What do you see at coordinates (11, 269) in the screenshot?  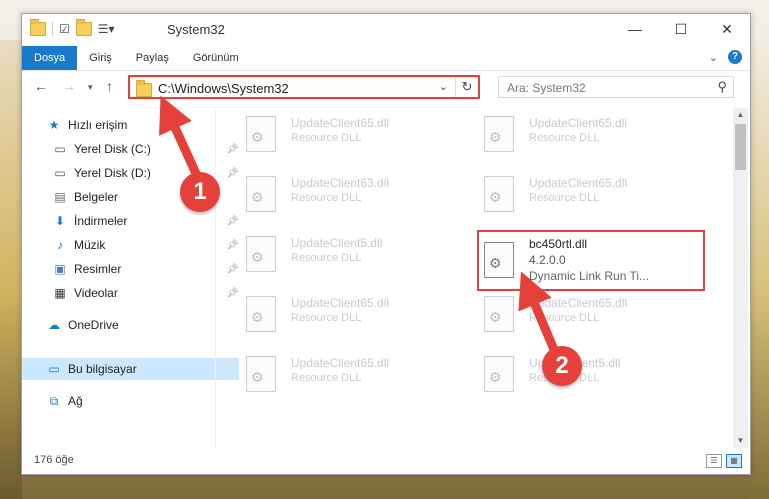 I see `desktop-background-left` at bounding box center [11, 269].